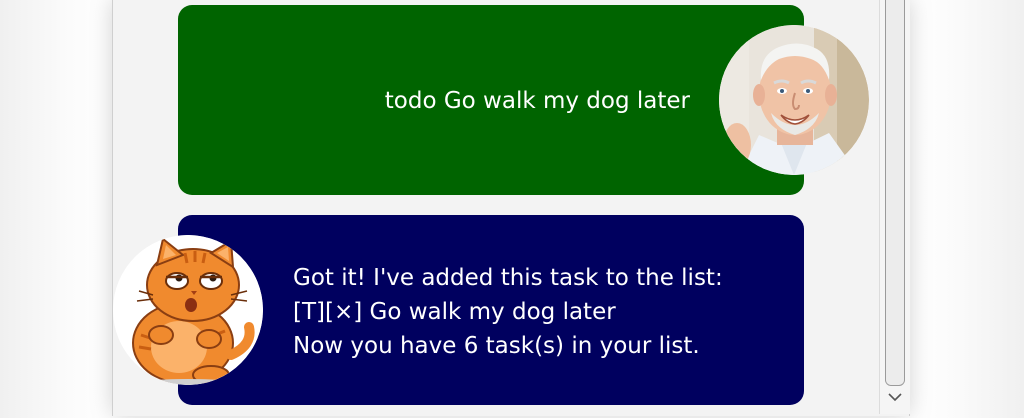 This screenshot has width=1024, height=418. I want to click on elderly-man-avatar-icon, so click(794, 100).